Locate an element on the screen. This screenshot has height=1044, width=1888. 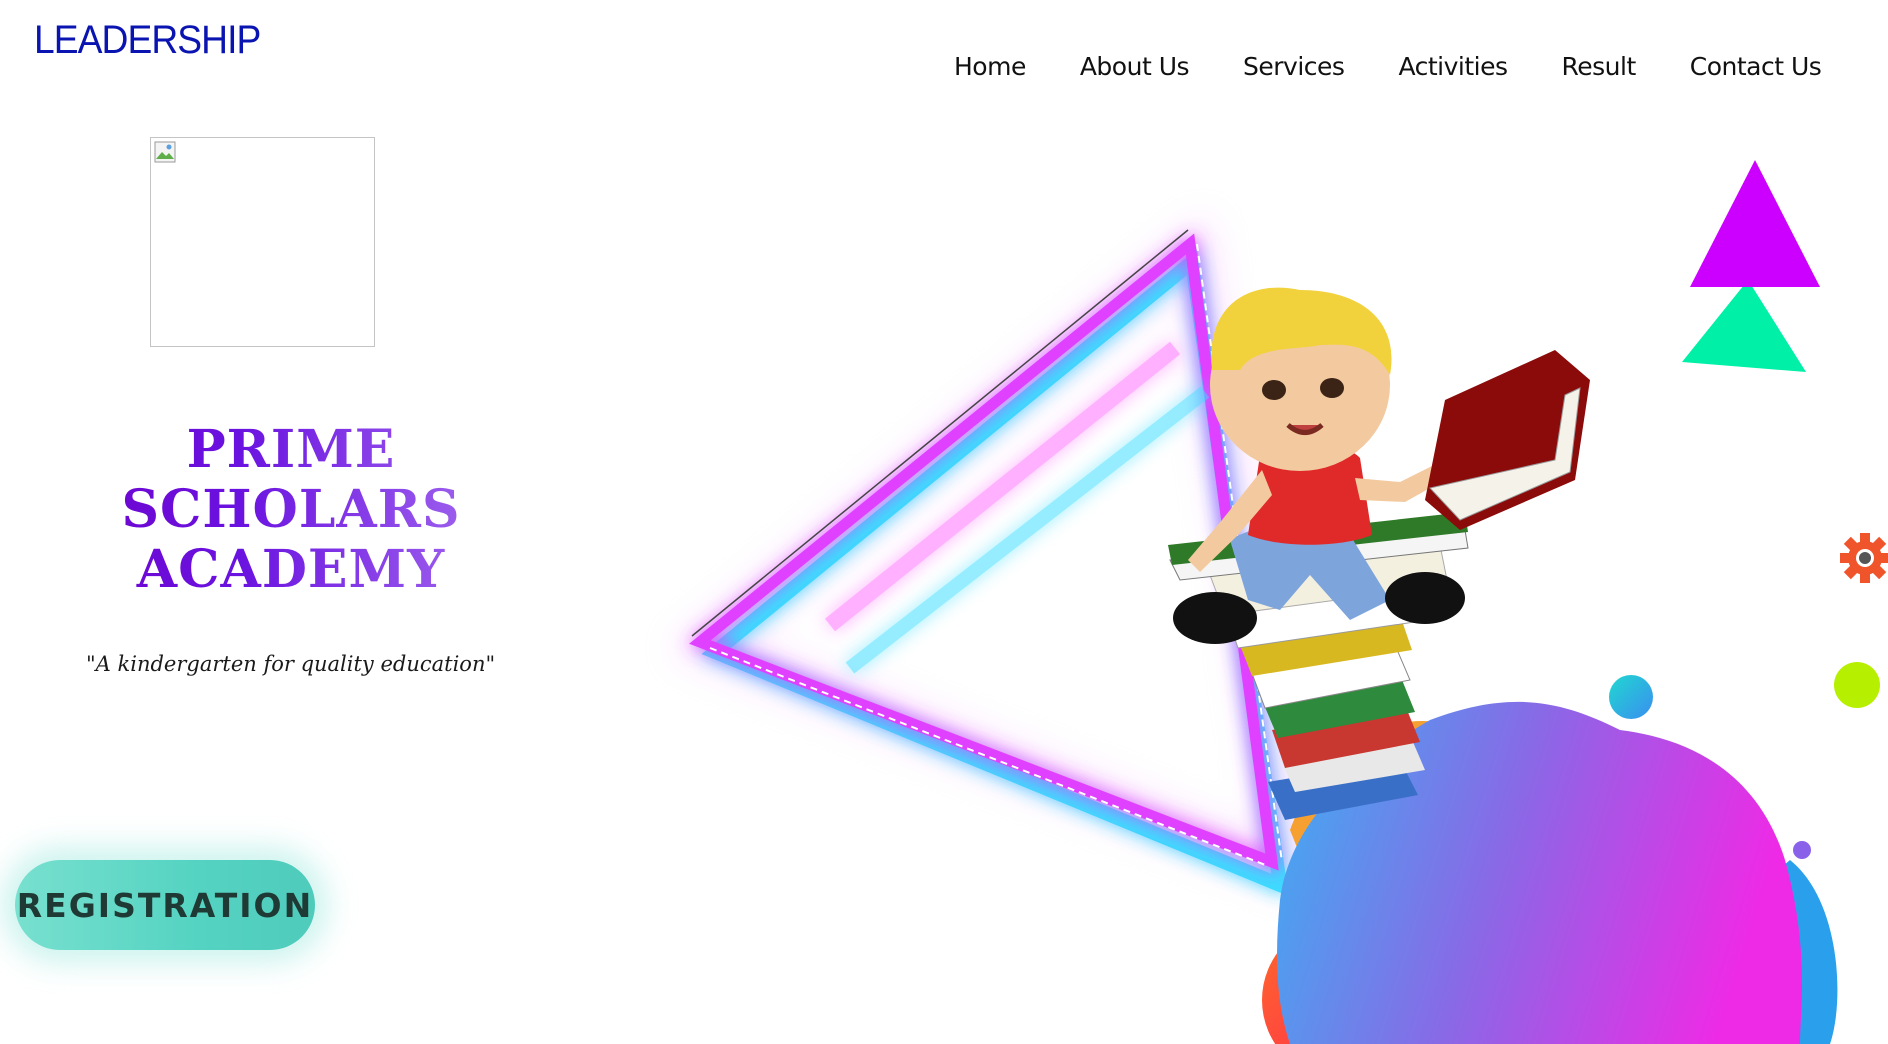
school-name-line2: ACADEMY is located at coordinates (291, 569).